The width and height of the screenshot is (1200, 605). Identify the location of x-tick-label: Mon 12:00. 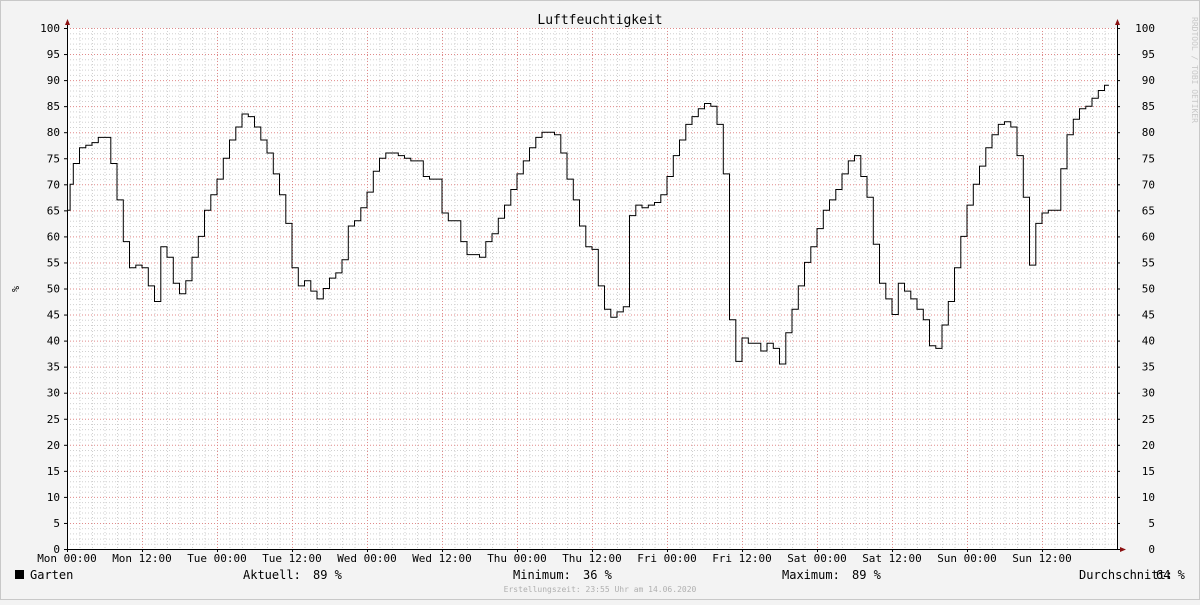
(142, 558).